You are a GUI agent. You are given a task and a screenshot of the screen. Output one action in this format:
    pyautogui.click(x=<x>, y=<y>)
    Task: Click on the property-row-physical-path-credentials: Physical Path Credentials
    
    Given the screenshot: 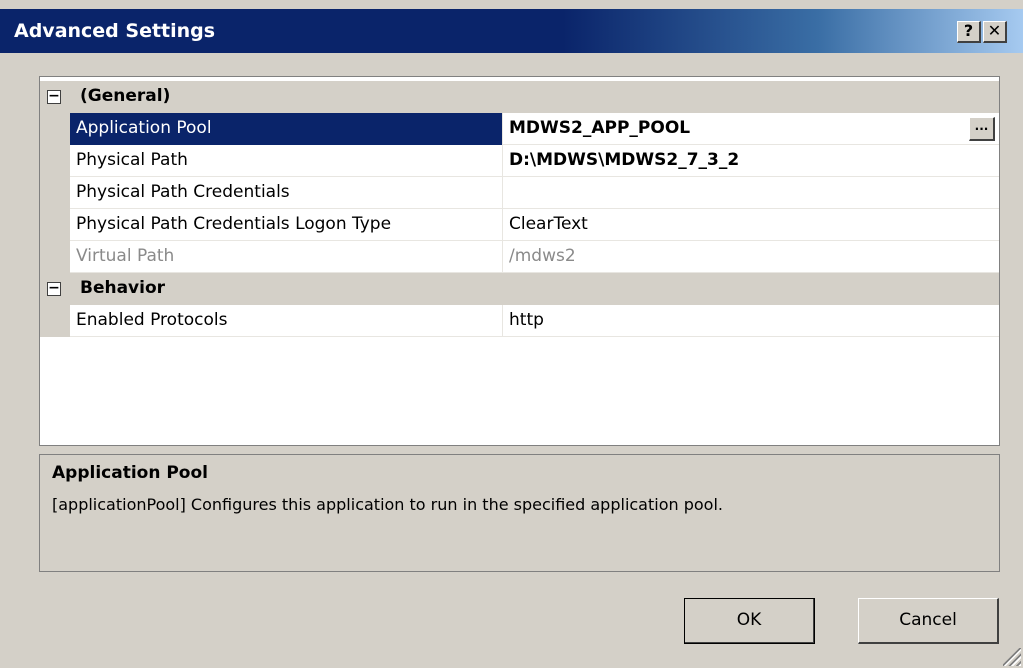 What is the action you would take?
    pyautogui.click(x=519, y=193)
    